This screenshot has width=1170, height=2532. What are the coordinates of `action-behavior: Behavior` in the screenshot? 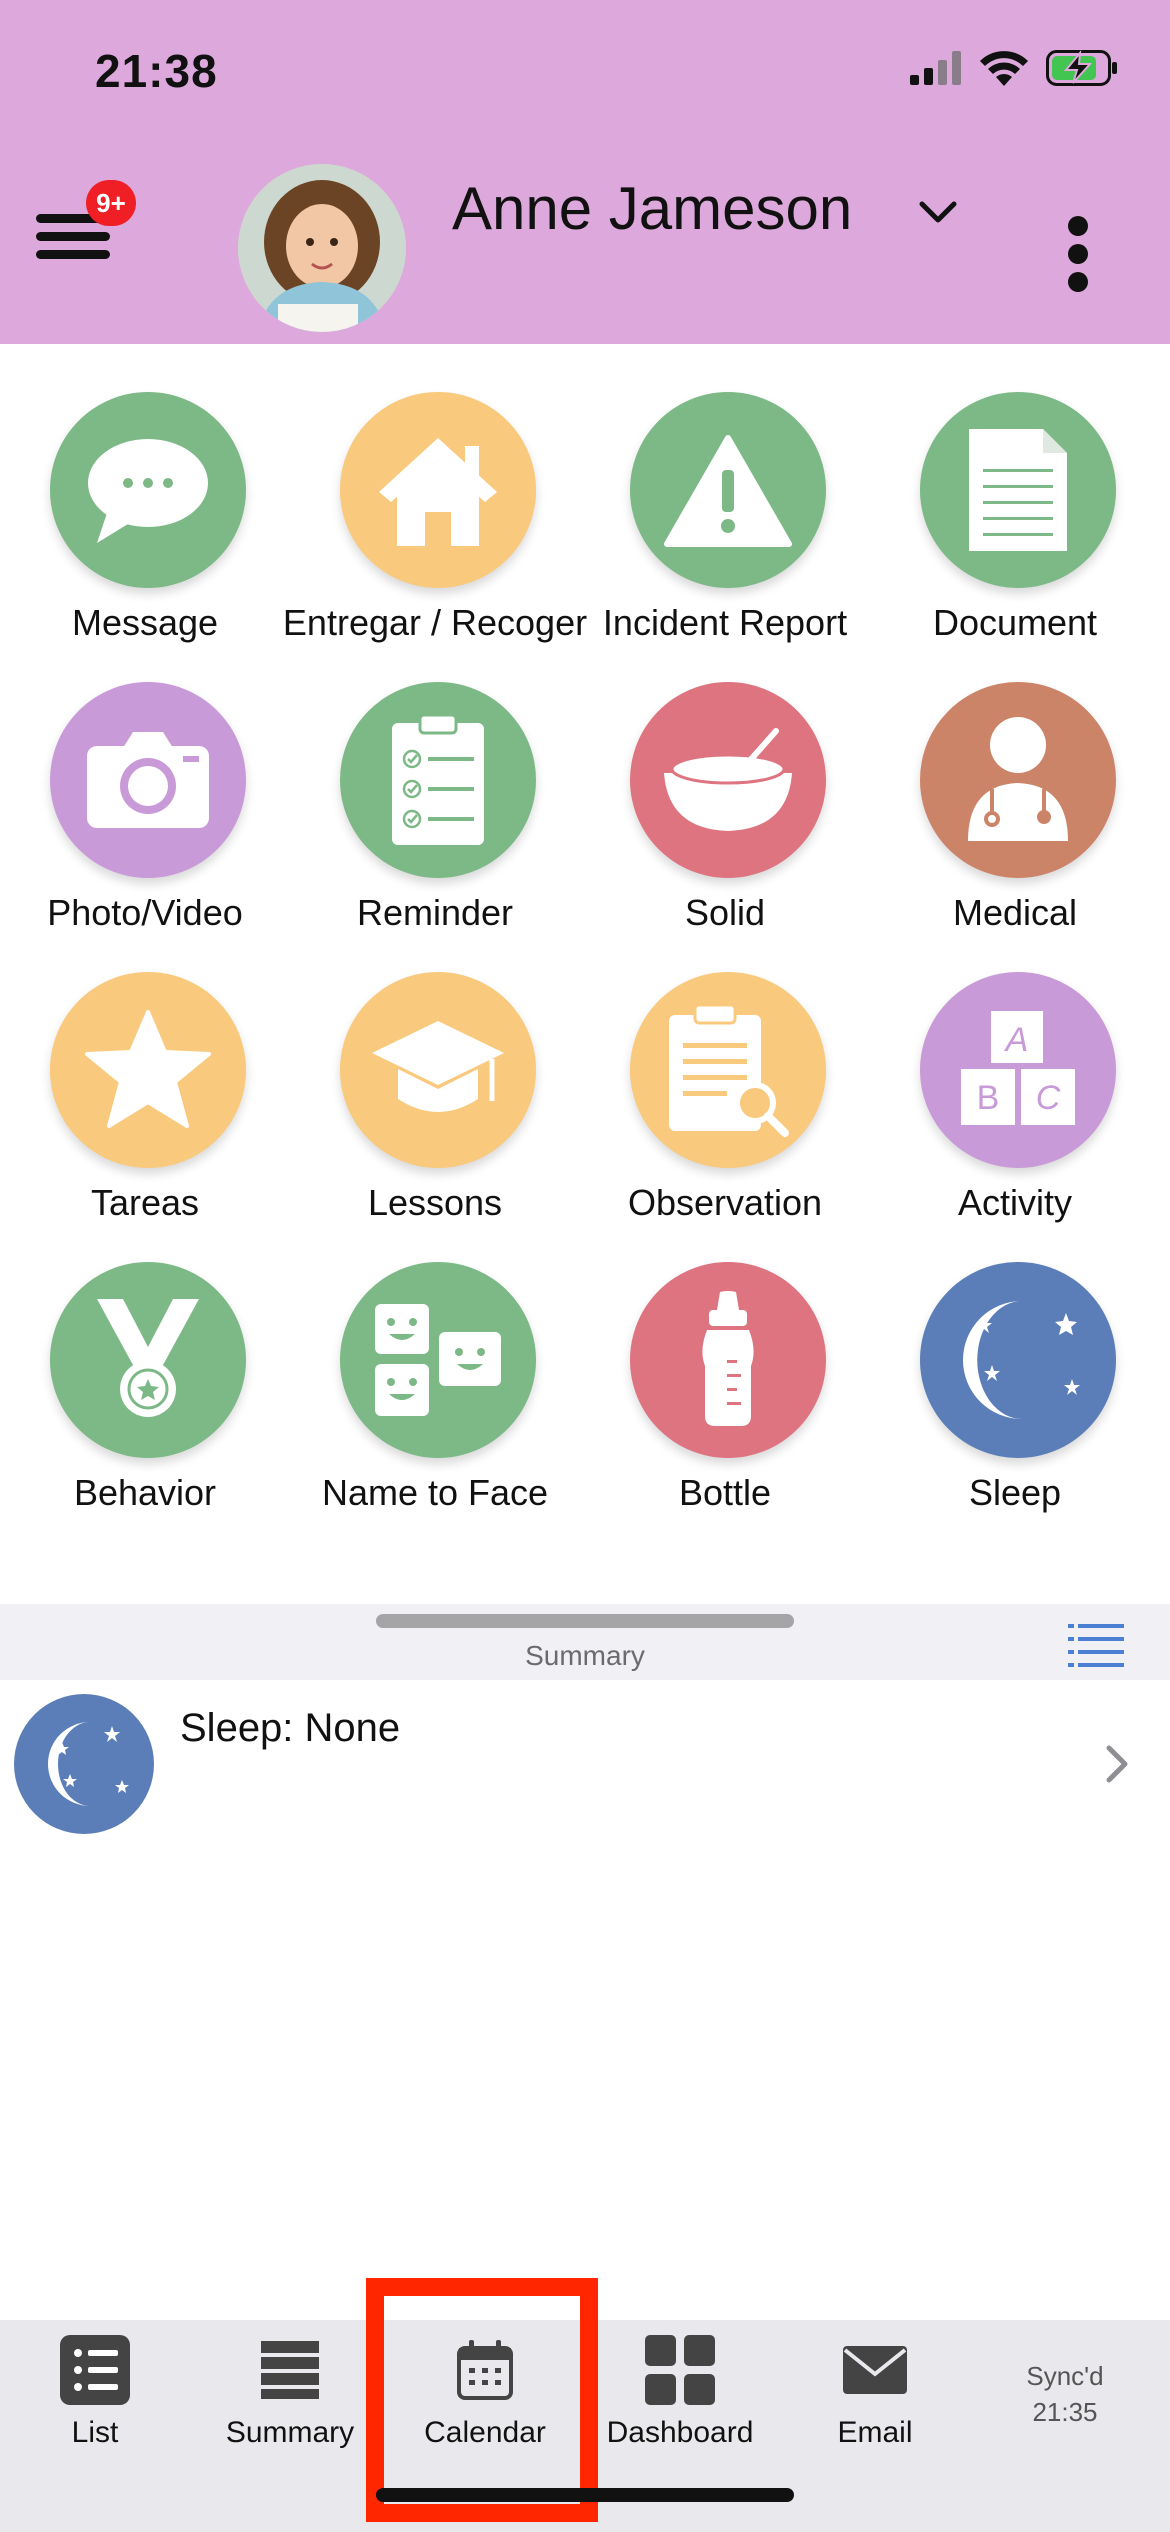 It's located at (145, 1407).